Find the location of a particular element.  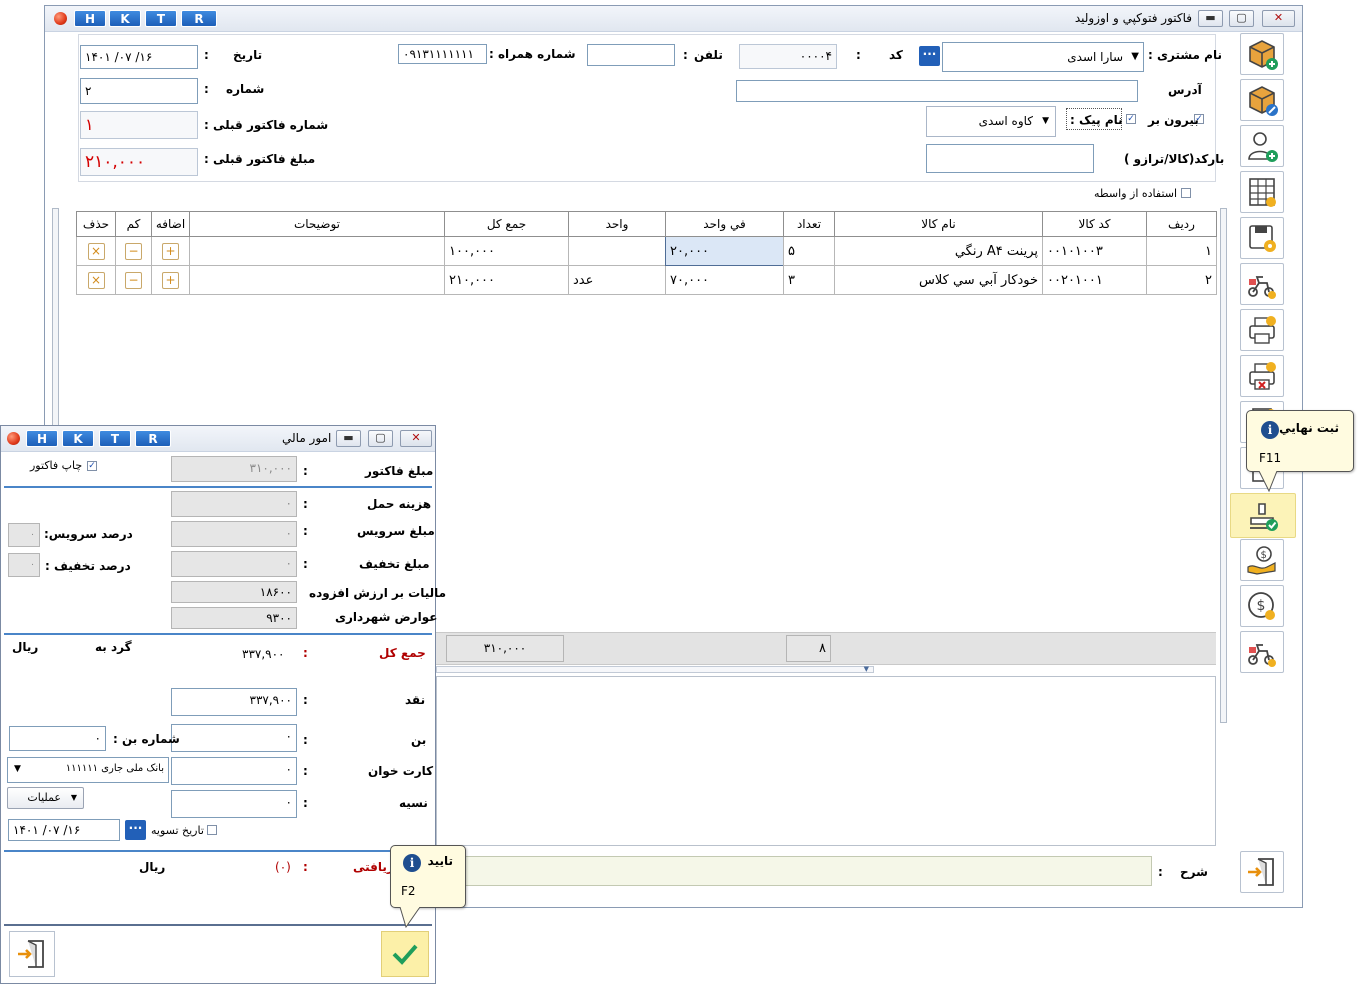

description-input is located at coordinates (794, 871).